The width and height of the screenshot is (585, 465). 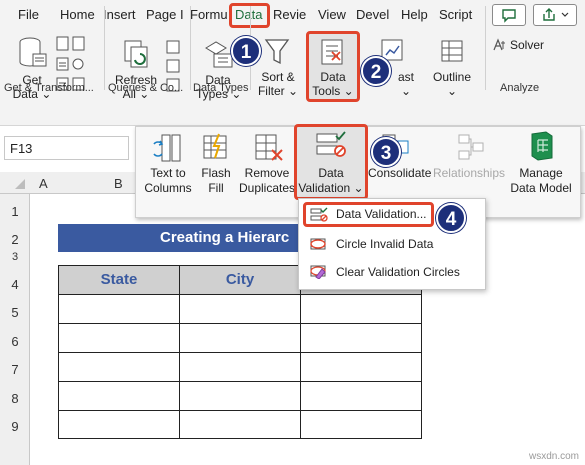 What do you see at coordinates (168, 188) in the screenshot?
I see `text-to-columns-label-2: Columns` at bounding box center [168, 188].